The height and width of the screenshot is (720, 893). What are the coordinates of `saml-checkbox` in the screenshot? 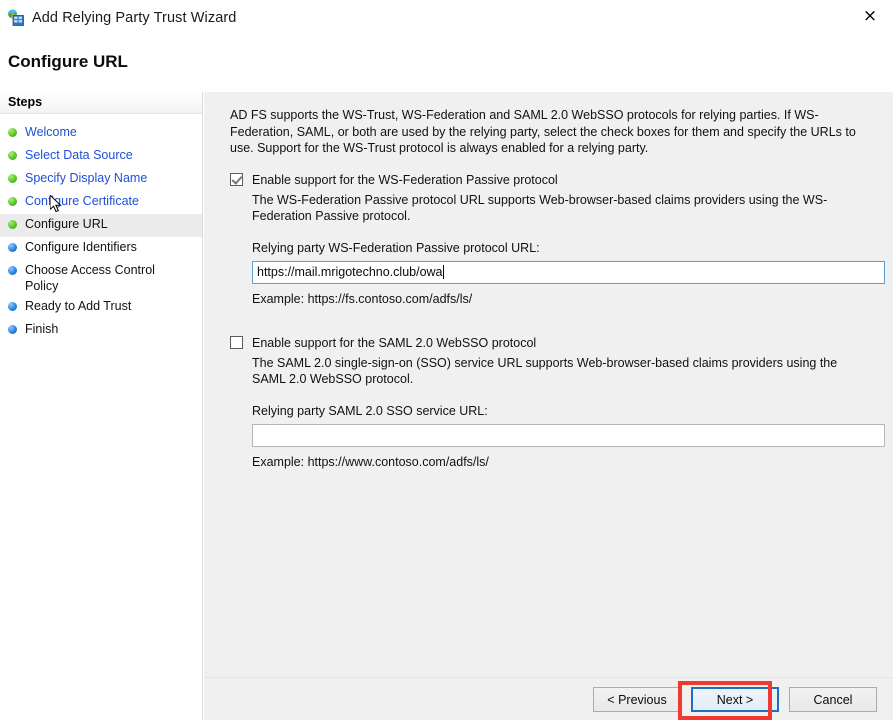 It's located at (236, 342).